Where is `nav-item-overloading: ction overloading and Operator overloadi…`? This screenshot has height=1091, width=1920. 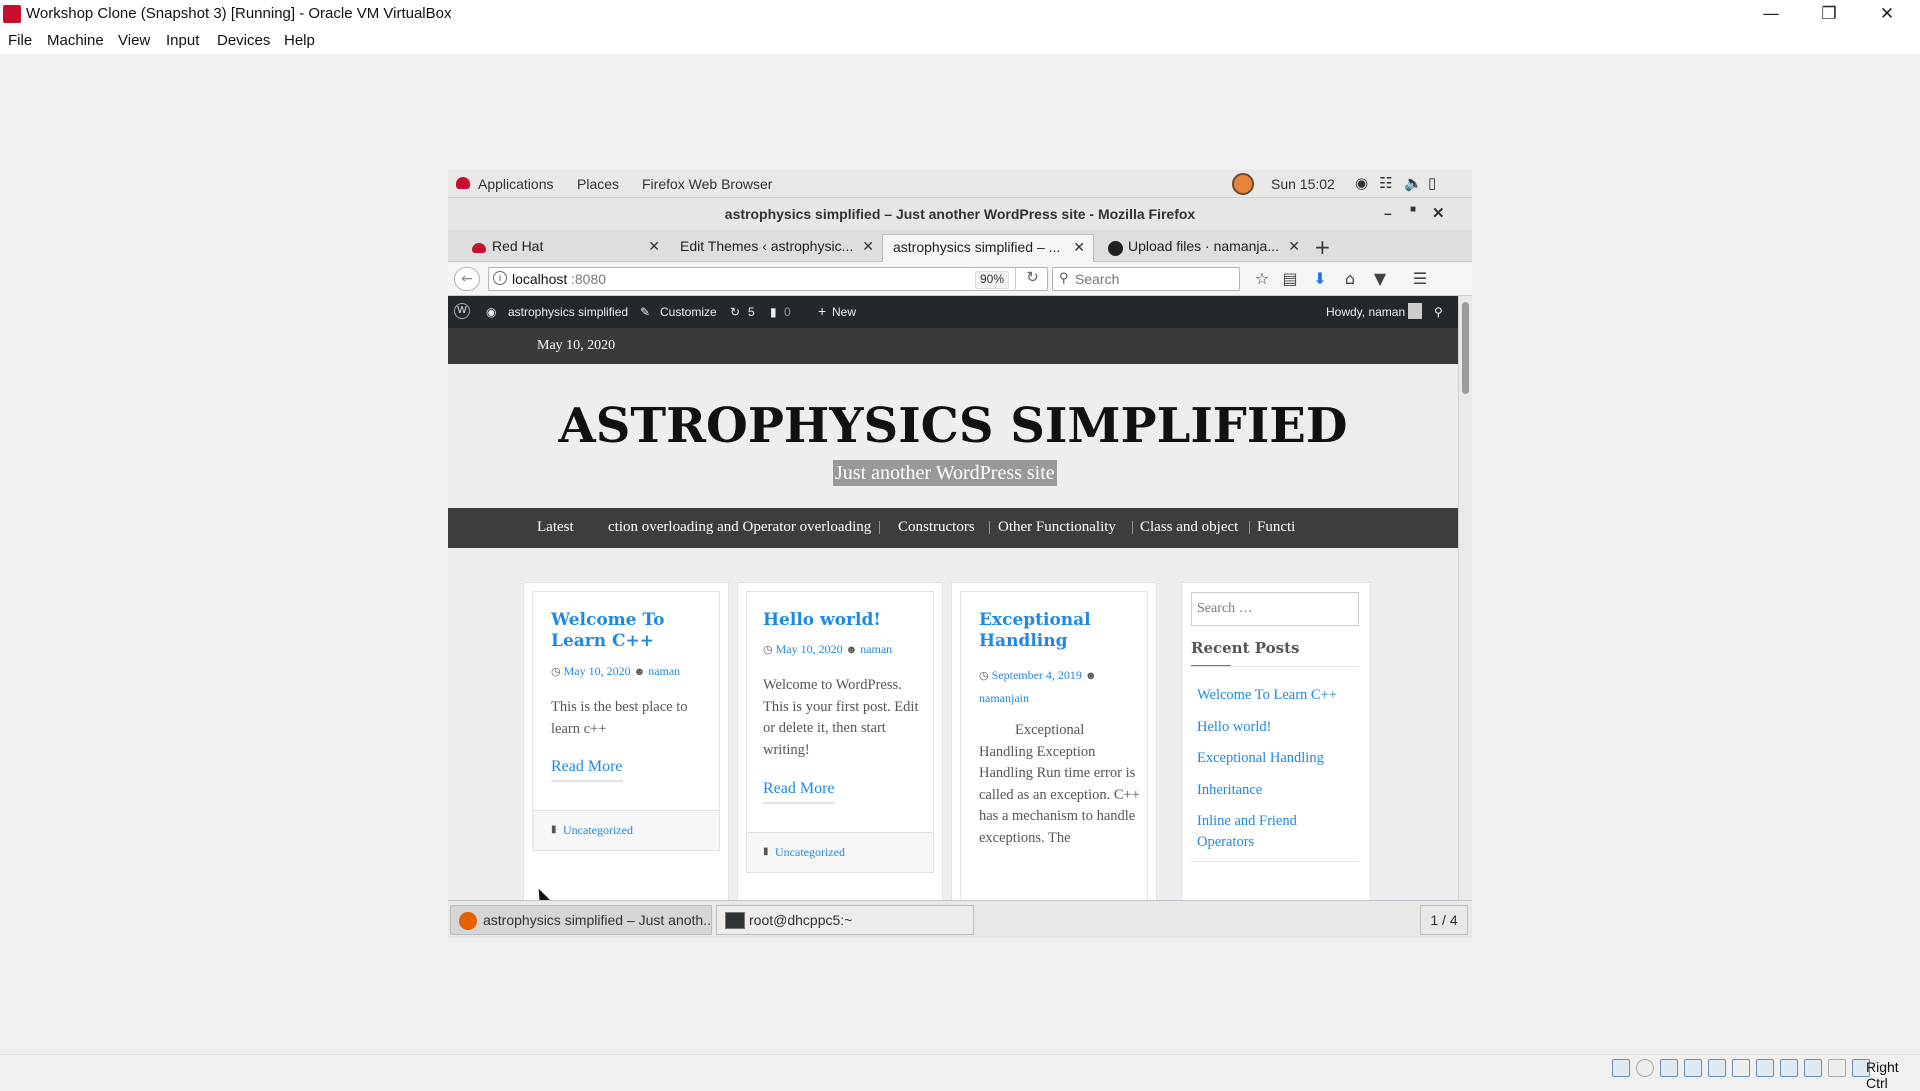 nav-item-overloading: ction overloading and Operator overloadi… is located at coordinates (739, 527).